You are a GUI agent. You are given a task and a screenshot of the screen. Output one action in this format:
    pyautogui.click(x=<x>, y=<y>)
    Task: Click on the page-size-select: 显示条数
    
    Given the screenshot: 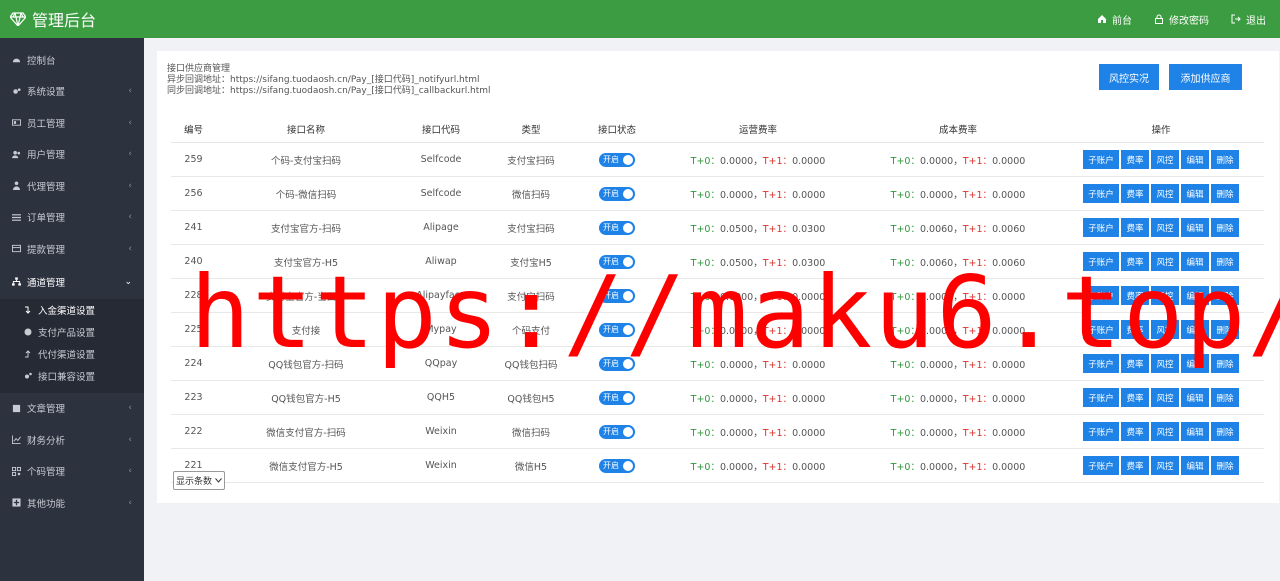 What is the action you would take?
    pyautogui.click(x=199, y=480)
    